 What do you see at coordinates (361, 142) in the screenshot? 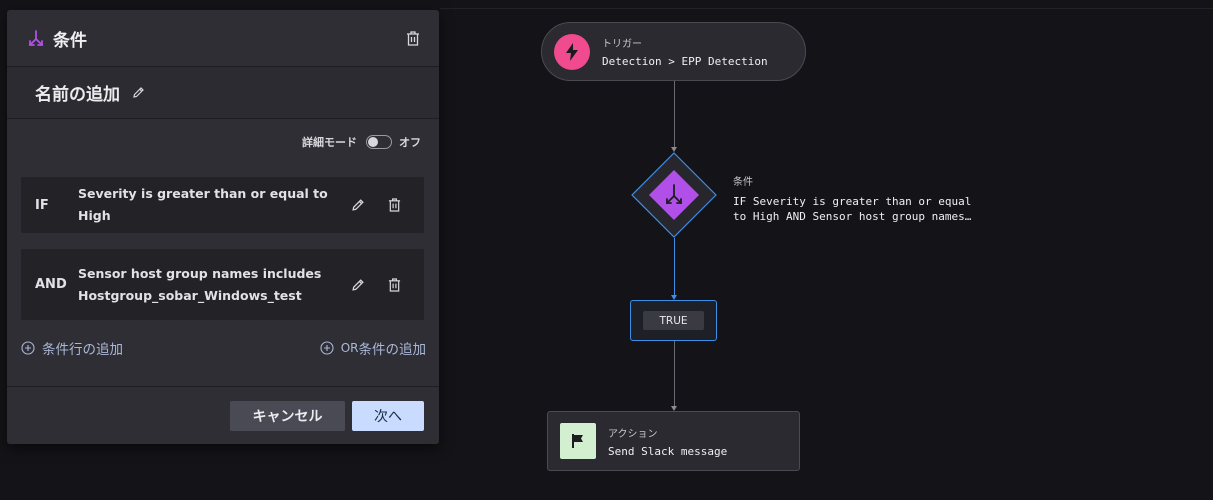
I see `advanced-mode-toggle-row: 詳細モード オフ` at bounding box center [361, 142].